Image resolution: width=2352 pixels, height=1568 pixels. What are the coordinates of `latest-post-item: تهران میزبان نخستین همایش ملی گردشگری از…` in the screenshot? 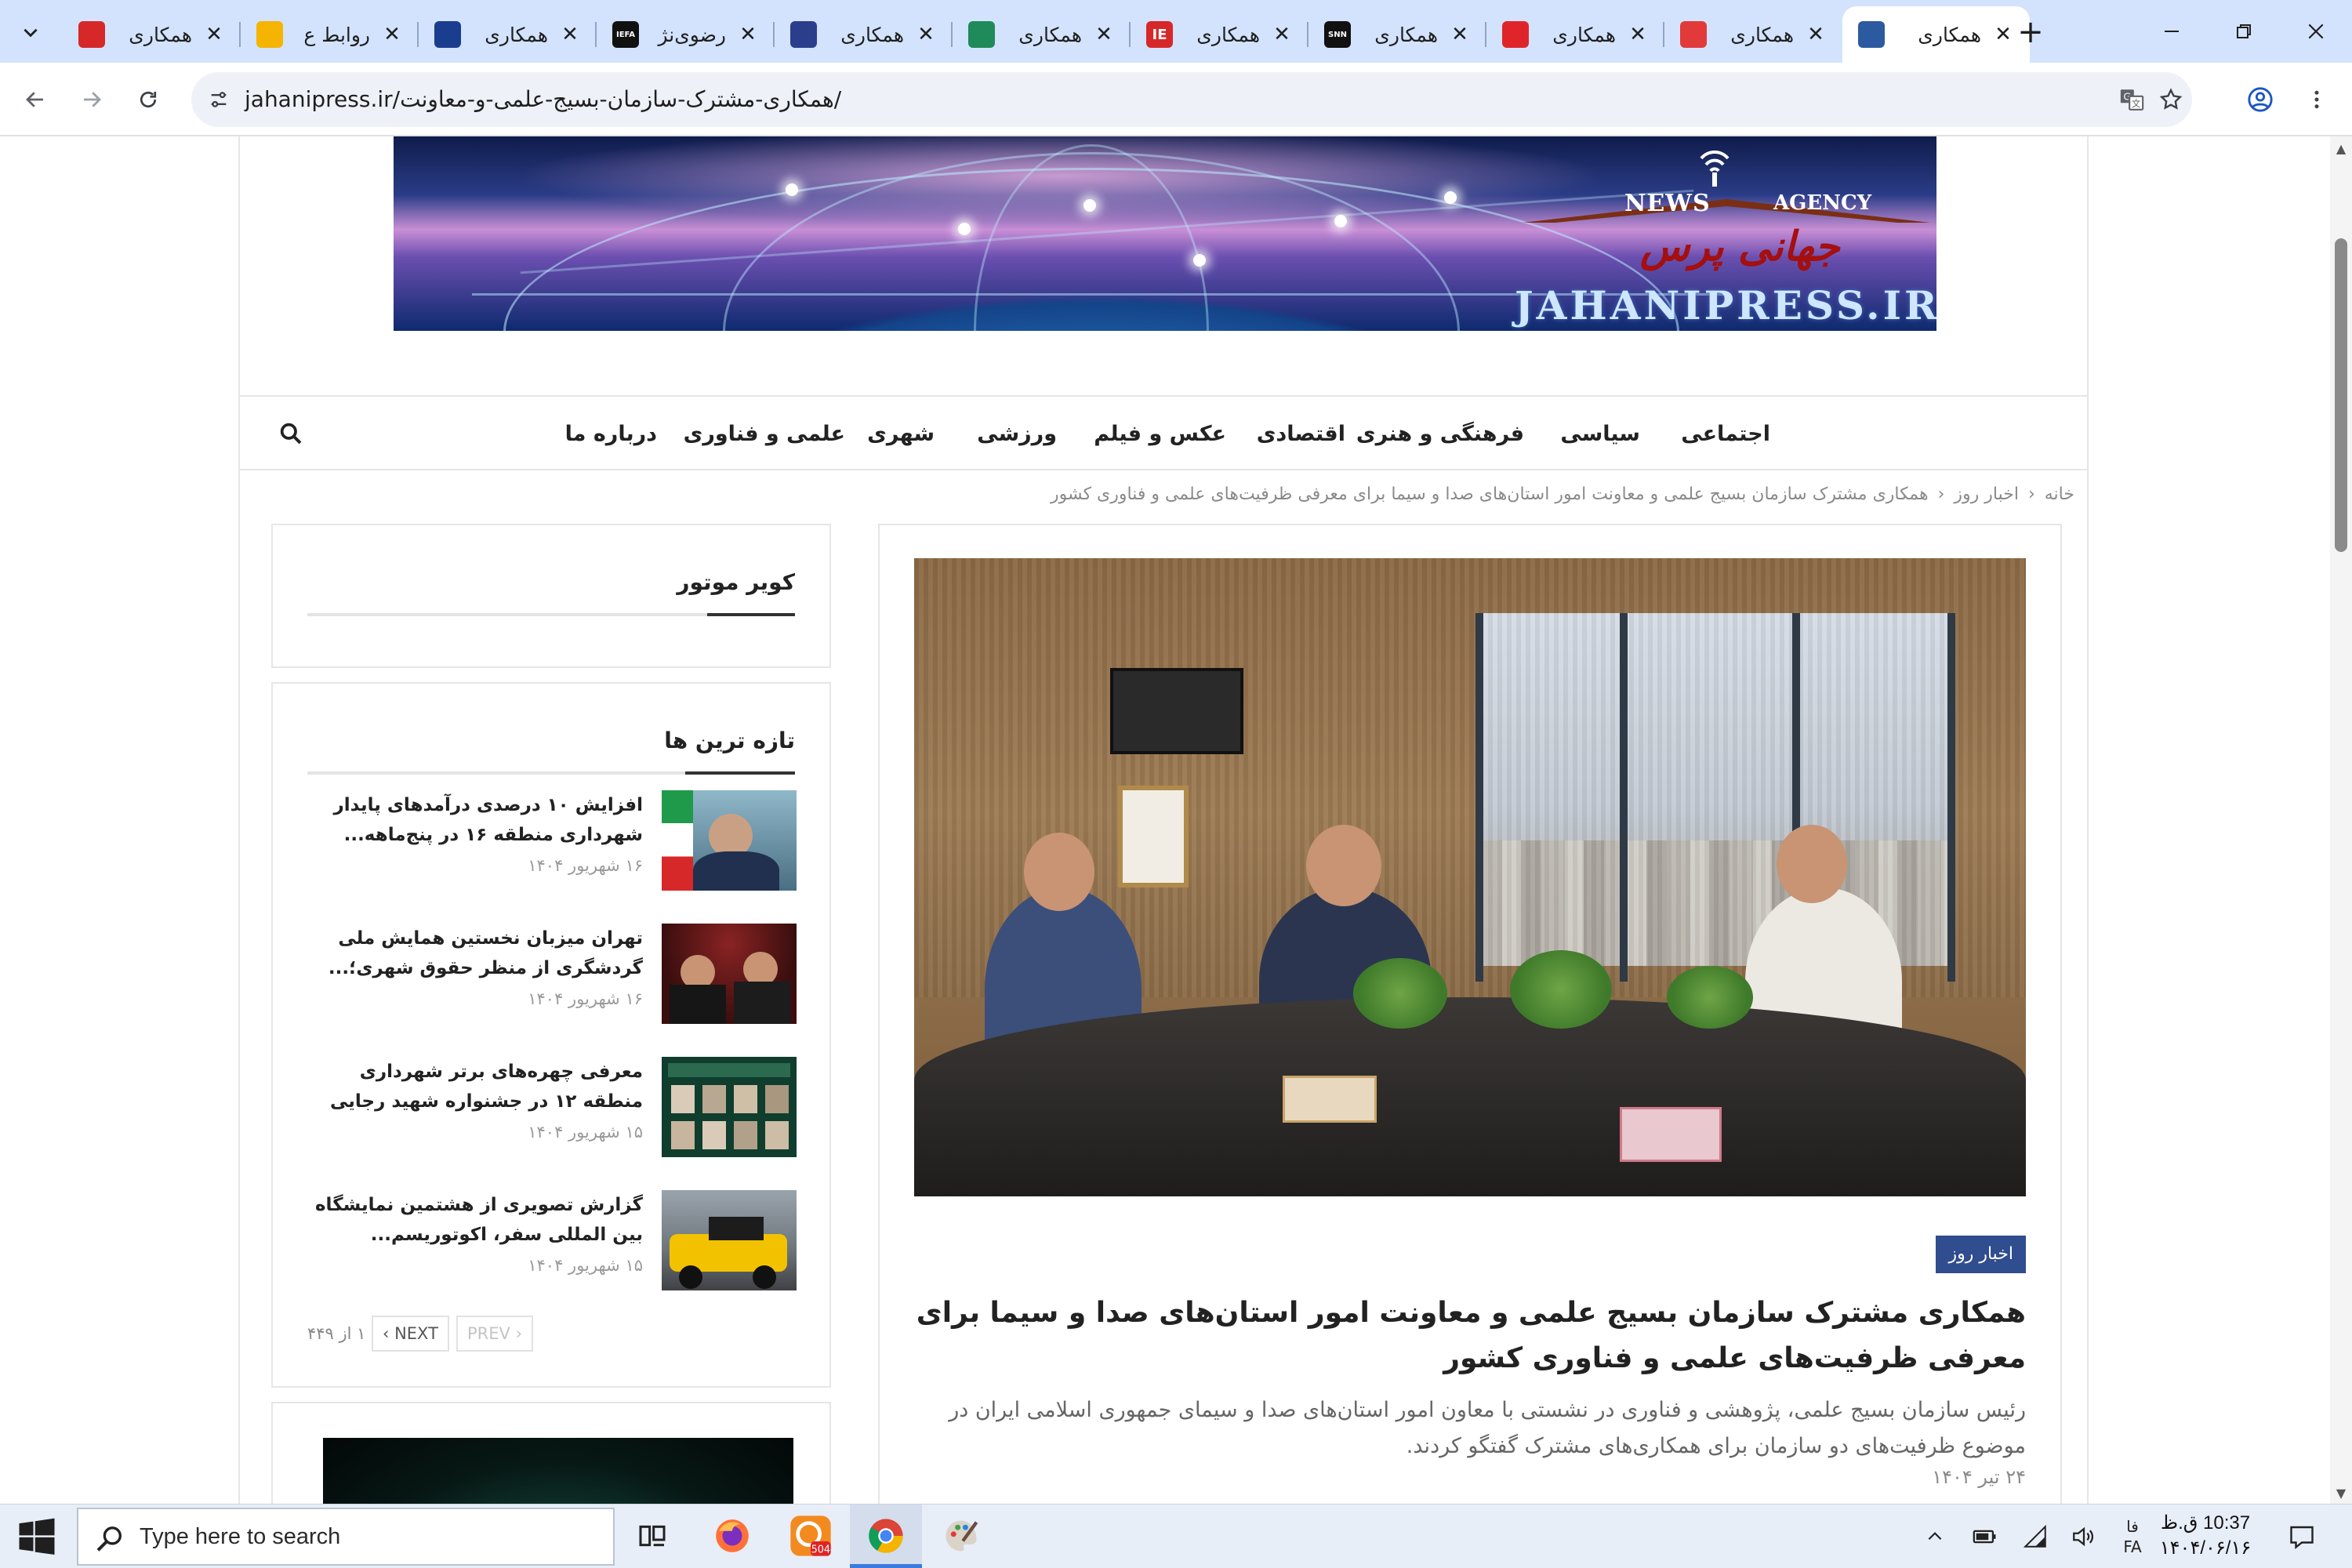 It's located at (552, 975).